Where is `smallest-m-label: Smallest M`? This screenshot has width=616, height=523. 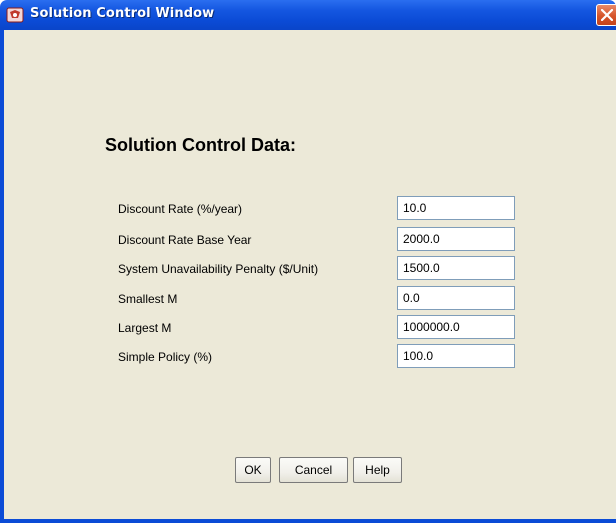 smallest-m-label: Smallest M is located at coordinates (148, 299).